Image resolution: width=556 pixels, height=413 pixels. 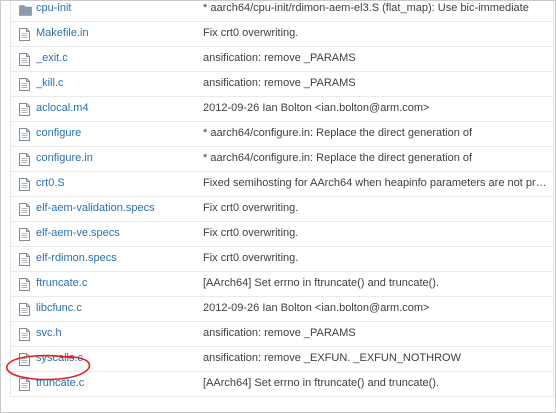 I want to click on file-name-link: _kill.c, so click(x=50, y=83).